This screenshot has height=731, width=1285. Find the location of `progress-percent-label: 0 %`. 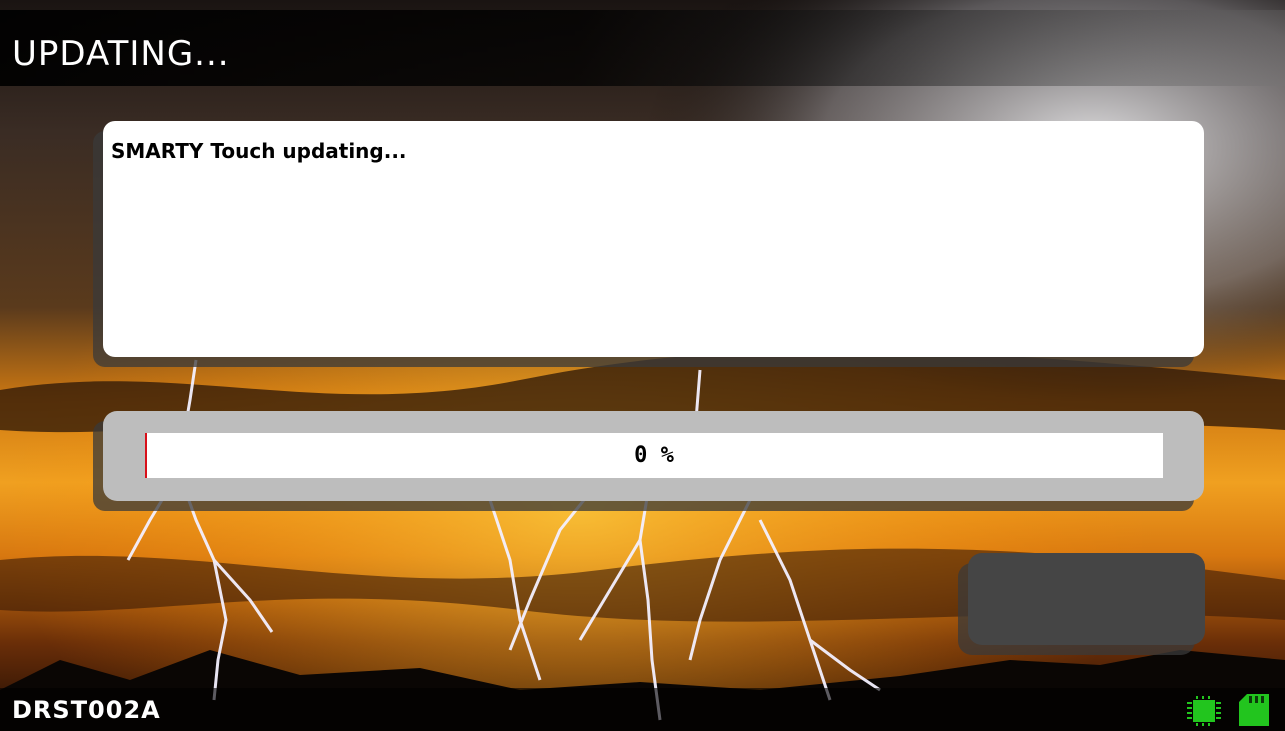

progress-percent-label: 0 % is located at coordinates (654, 455).